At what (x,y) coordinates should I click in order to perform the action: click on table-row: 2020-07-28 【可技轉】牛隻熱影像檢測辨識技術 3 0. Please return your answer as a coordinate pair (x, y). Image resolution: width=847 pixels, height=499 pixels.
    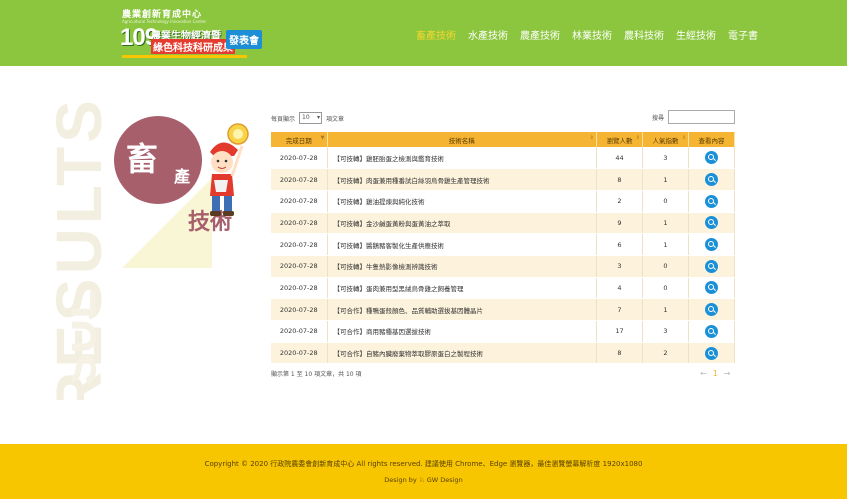
    Looking at the image, I should click on (503, 266).